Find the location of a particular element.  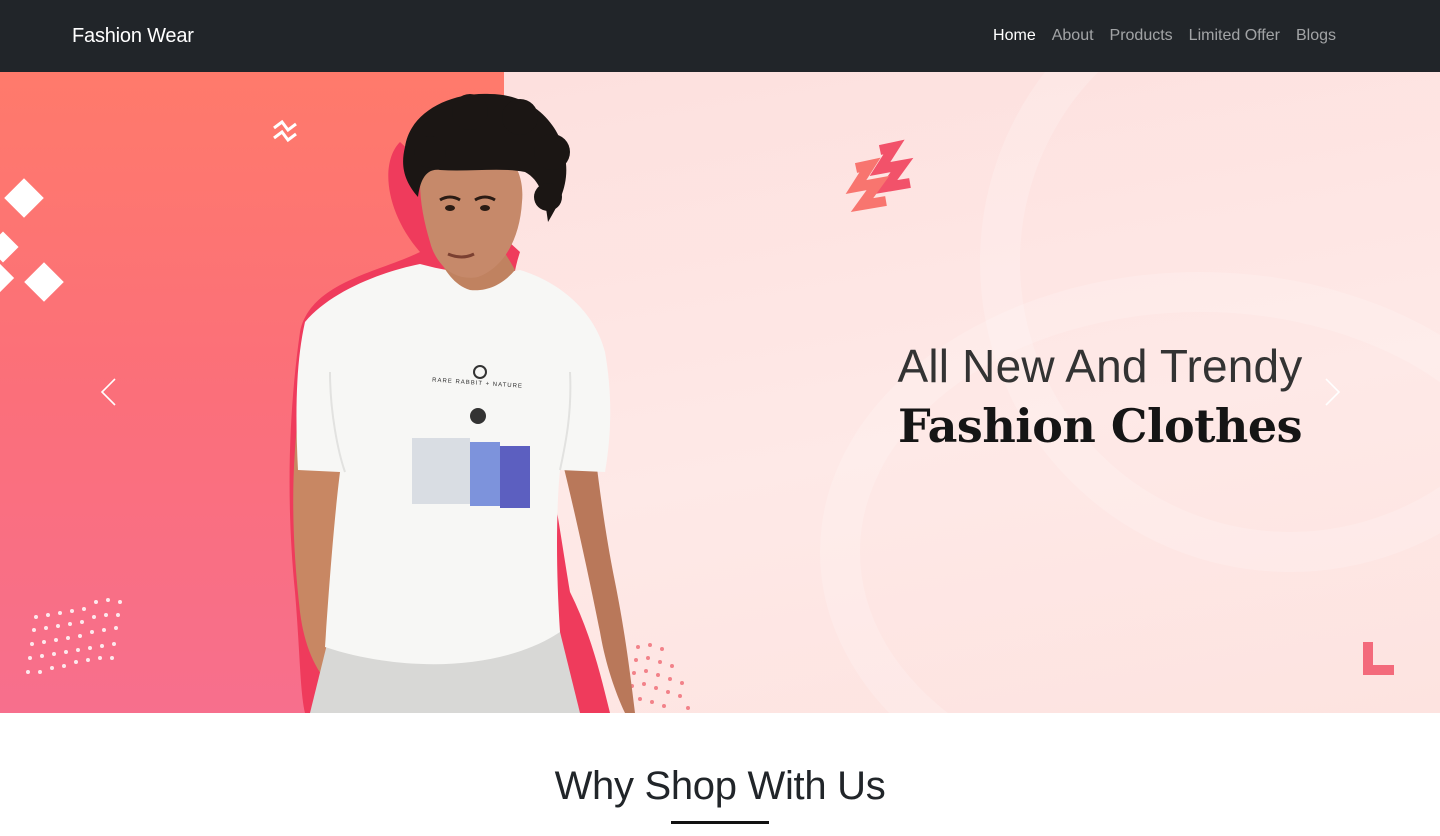

carousel-next-button is located at coordinates (1333, 392).